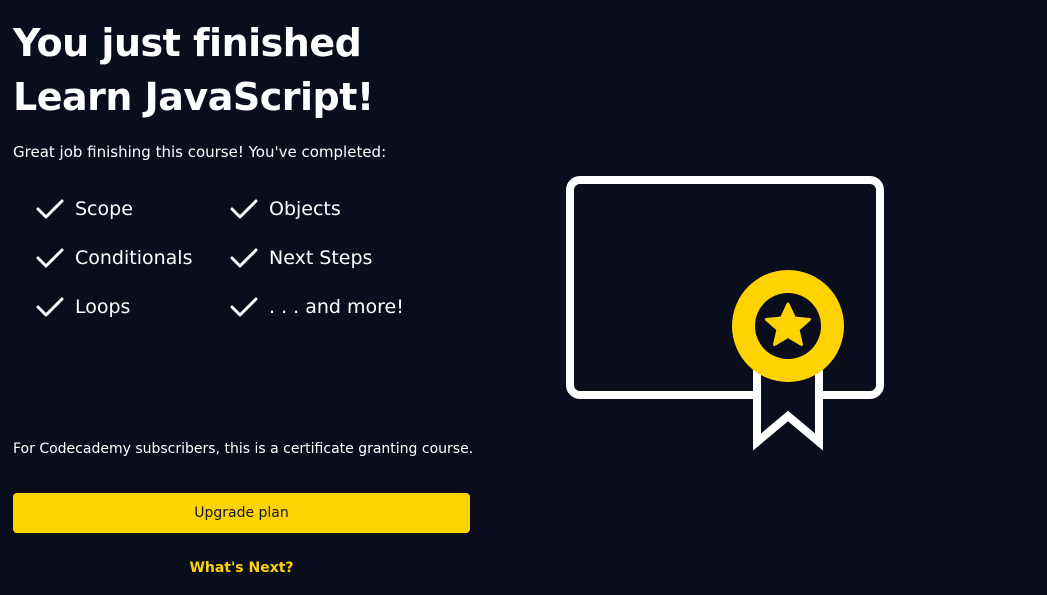  Describe the element at coordinates (305, 208) in the screenshot. I see `topic-label: Objects` at that location.